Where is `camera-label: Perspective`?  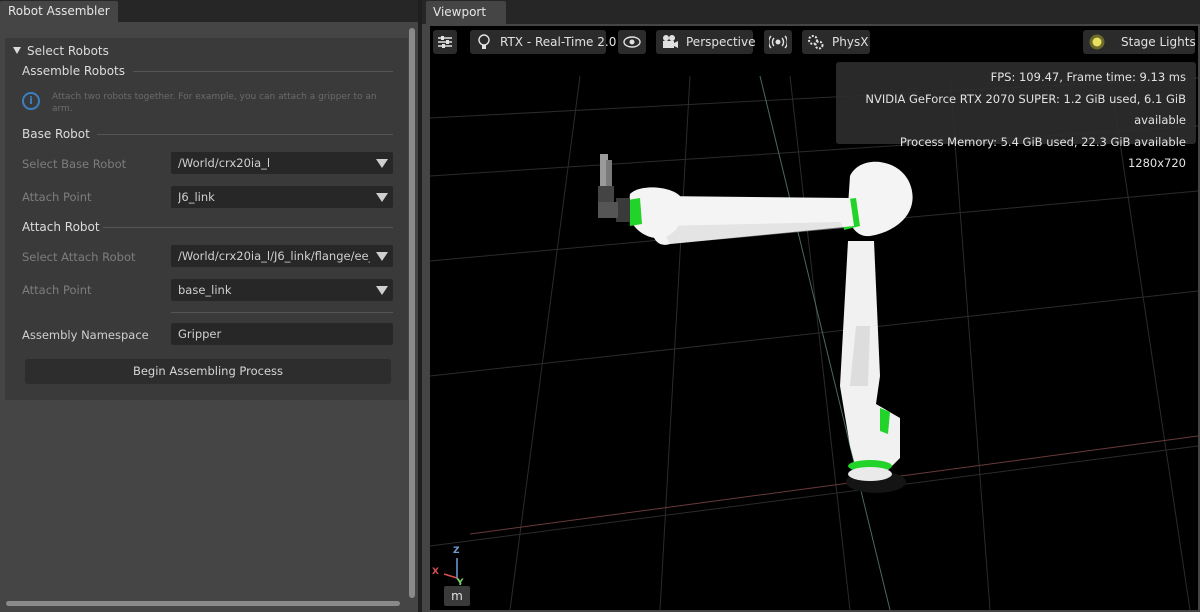 camera-label: Perspective is located at coordinates (721, 42).